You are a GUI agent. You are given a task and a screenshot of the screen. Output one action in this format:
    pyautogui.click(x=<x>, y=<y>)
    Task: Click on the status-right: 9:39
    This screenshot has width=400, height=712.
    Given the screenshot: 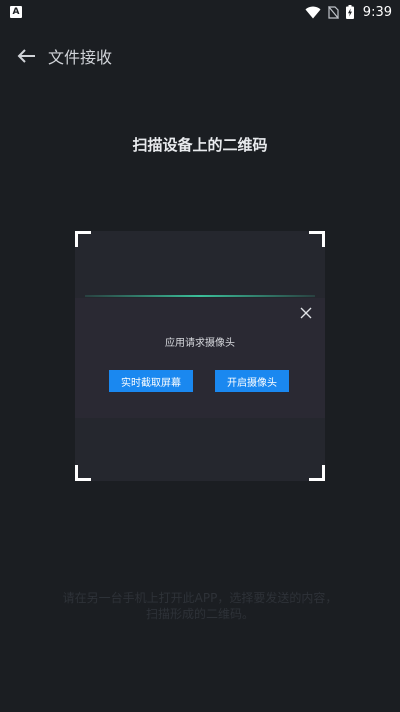 What is the action you would take?
    pyautogui.click(x=348, y=12)
    